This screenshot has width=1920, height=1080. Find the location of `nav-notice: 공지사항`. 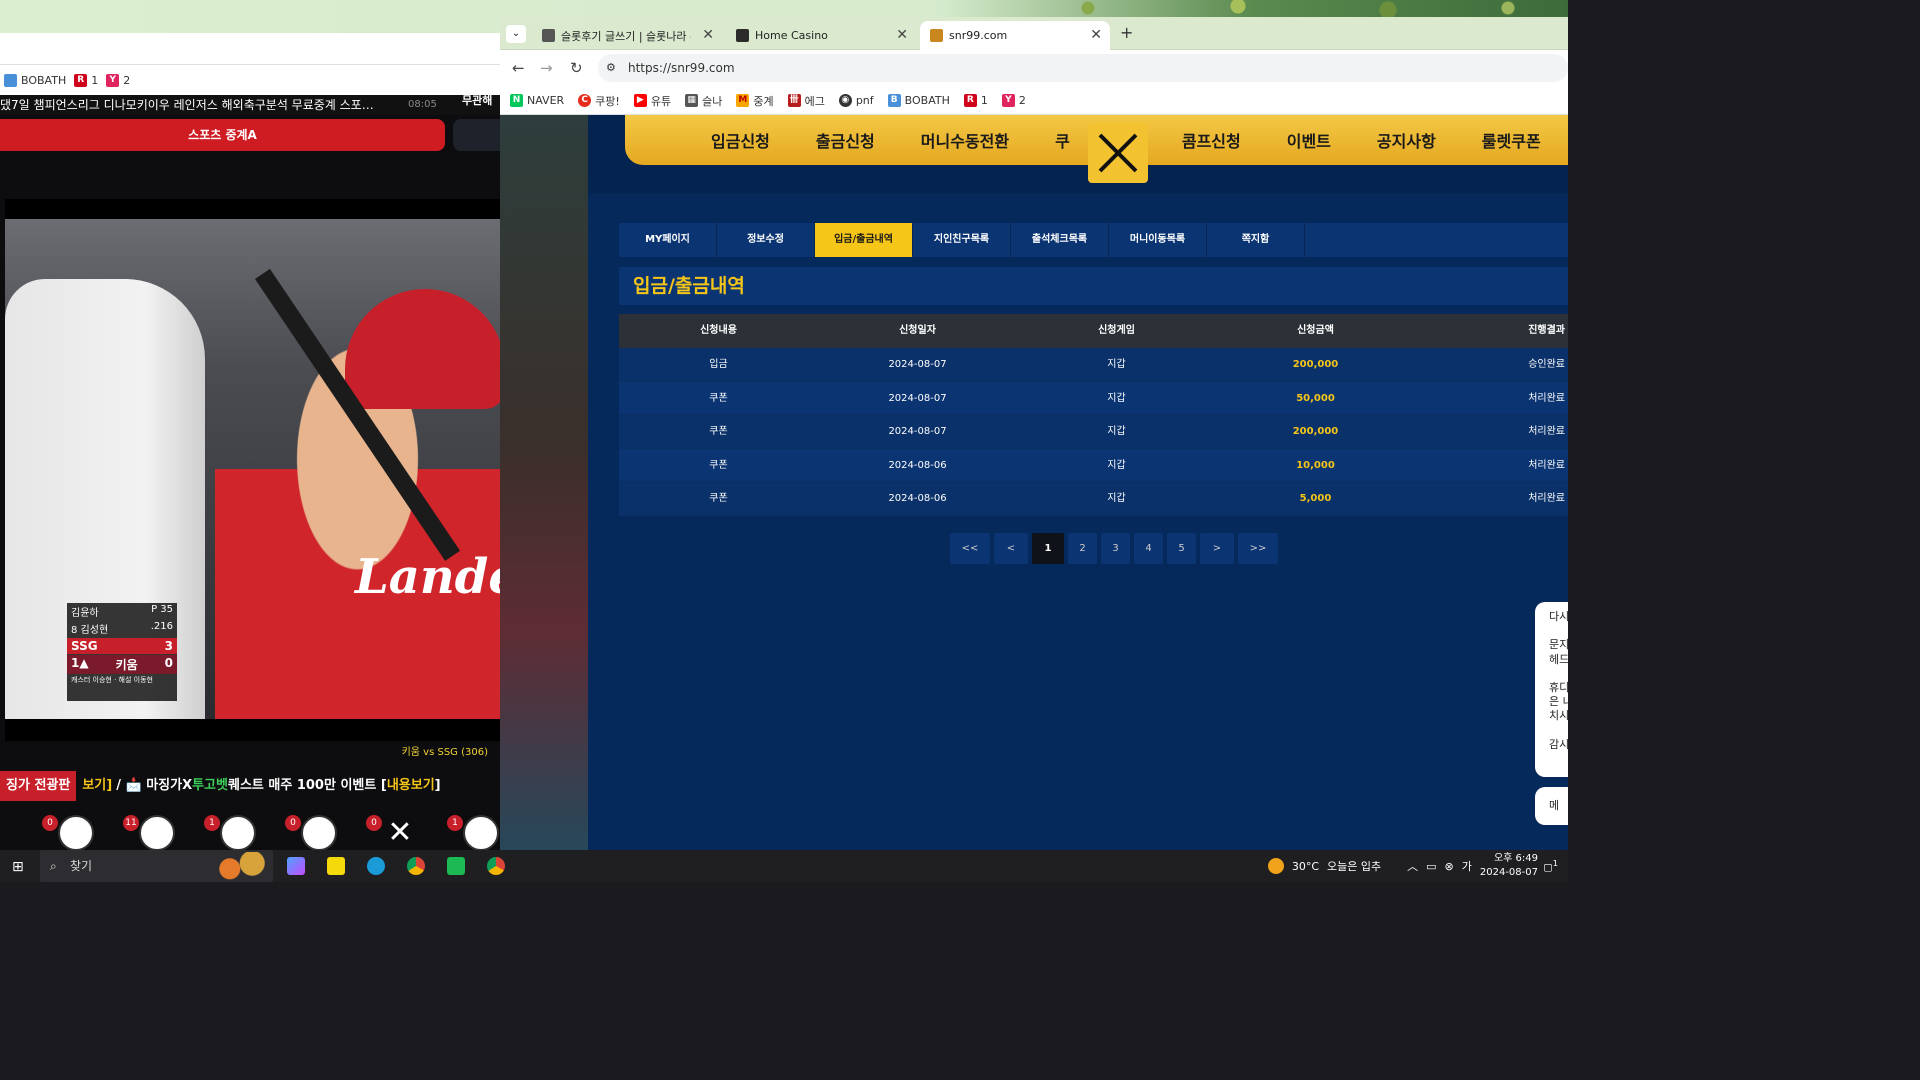

nav-notice: 공지사항 is located at coordinates (1406, 140).